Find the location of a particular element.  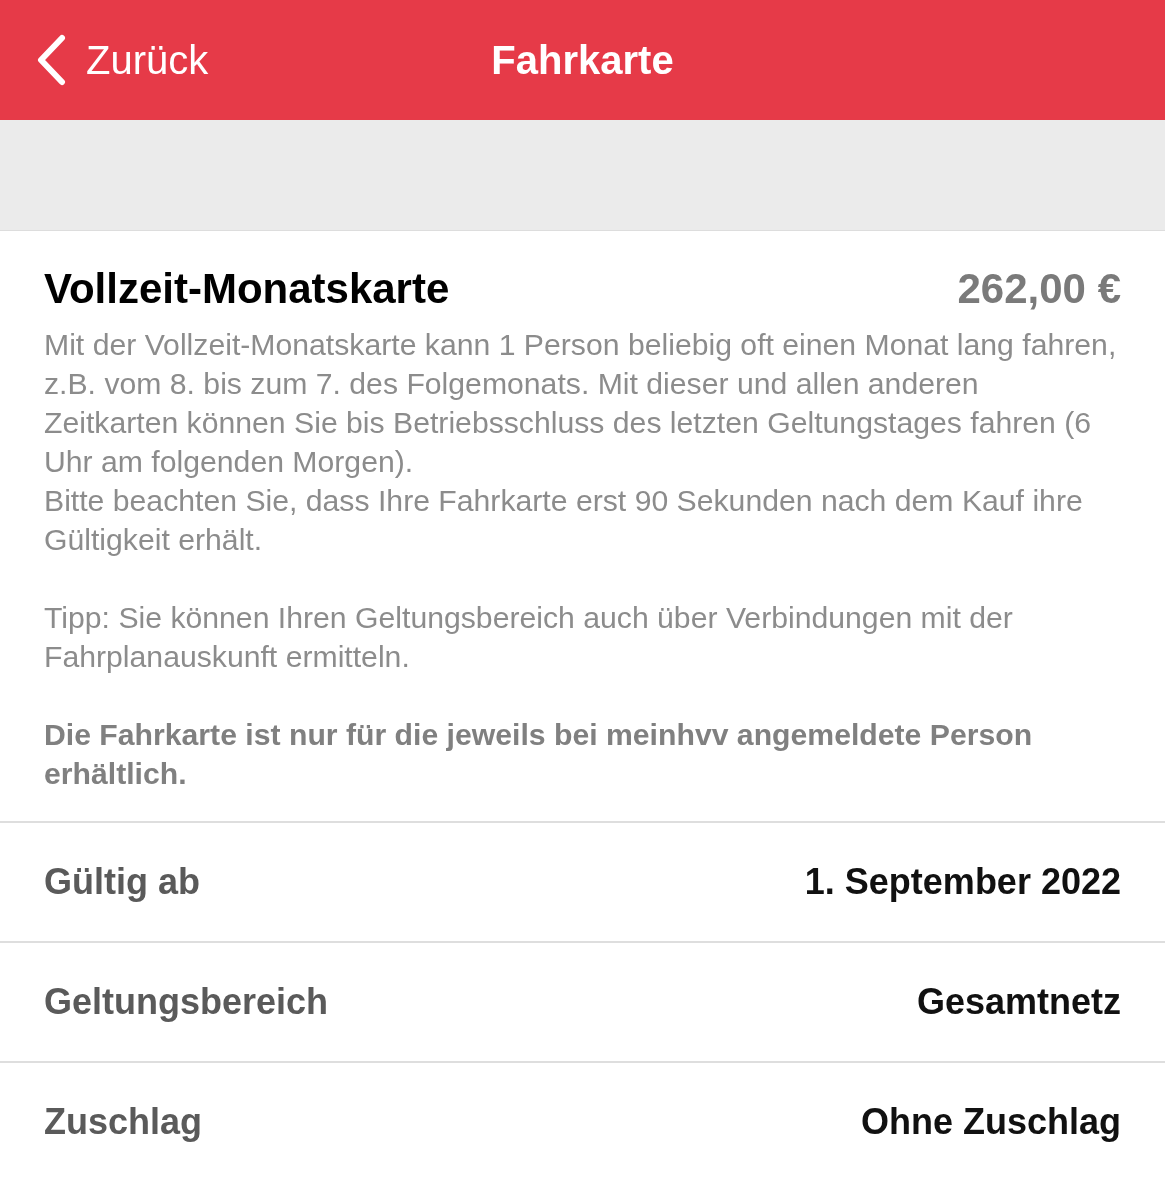

ticket-price: 262,00 € is located at coordinates (1039, 289).